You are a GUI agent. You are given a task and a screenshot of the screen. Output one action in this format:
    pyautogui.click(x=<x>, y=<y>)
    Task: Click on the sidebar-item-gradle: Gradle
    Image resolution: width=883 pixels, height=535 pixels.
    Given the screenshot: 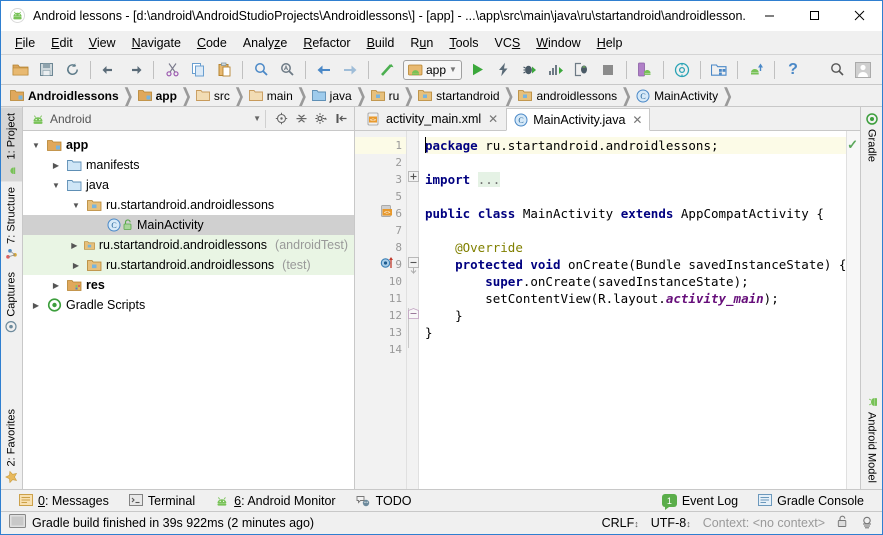 What is the action you would take?
    pyautogui.click(x=871, y=137)
    